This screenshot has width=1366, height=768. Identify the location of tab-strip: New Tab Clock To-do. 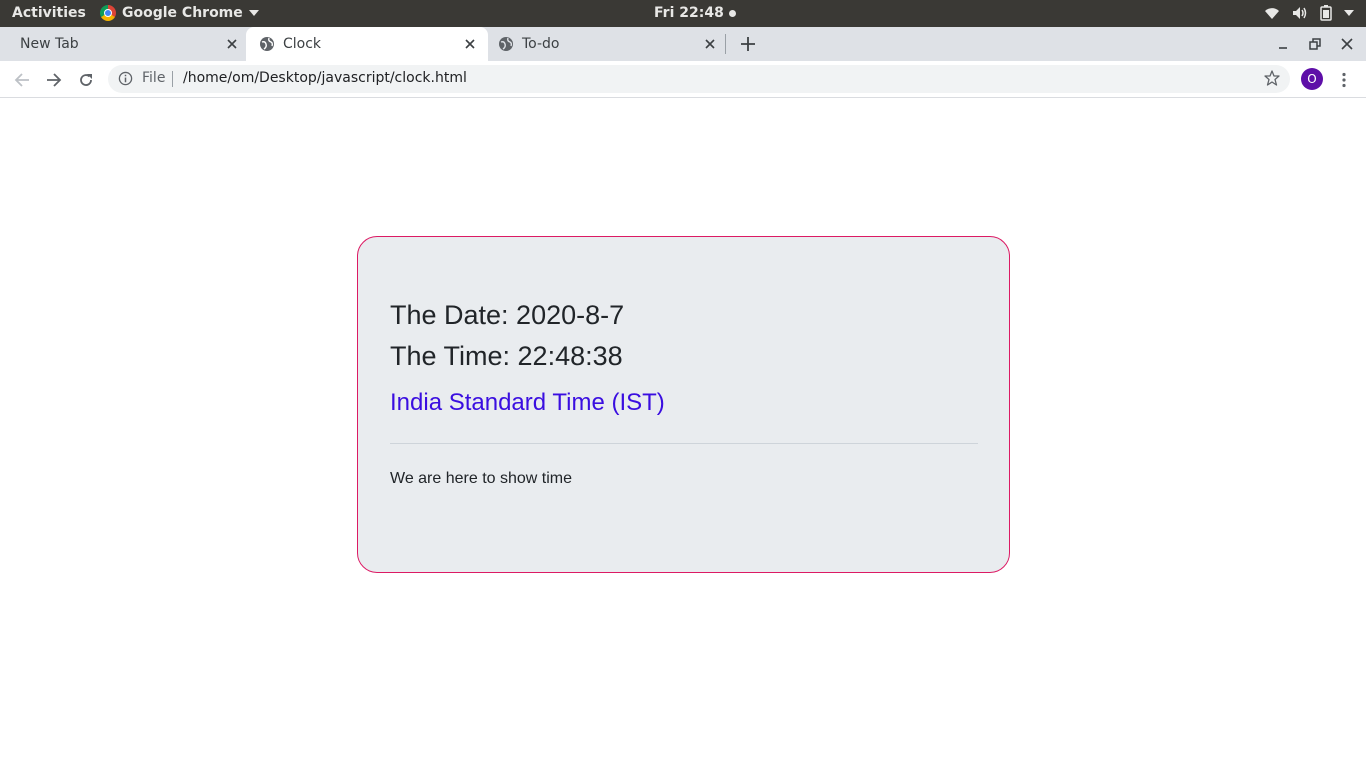
(683, 44).